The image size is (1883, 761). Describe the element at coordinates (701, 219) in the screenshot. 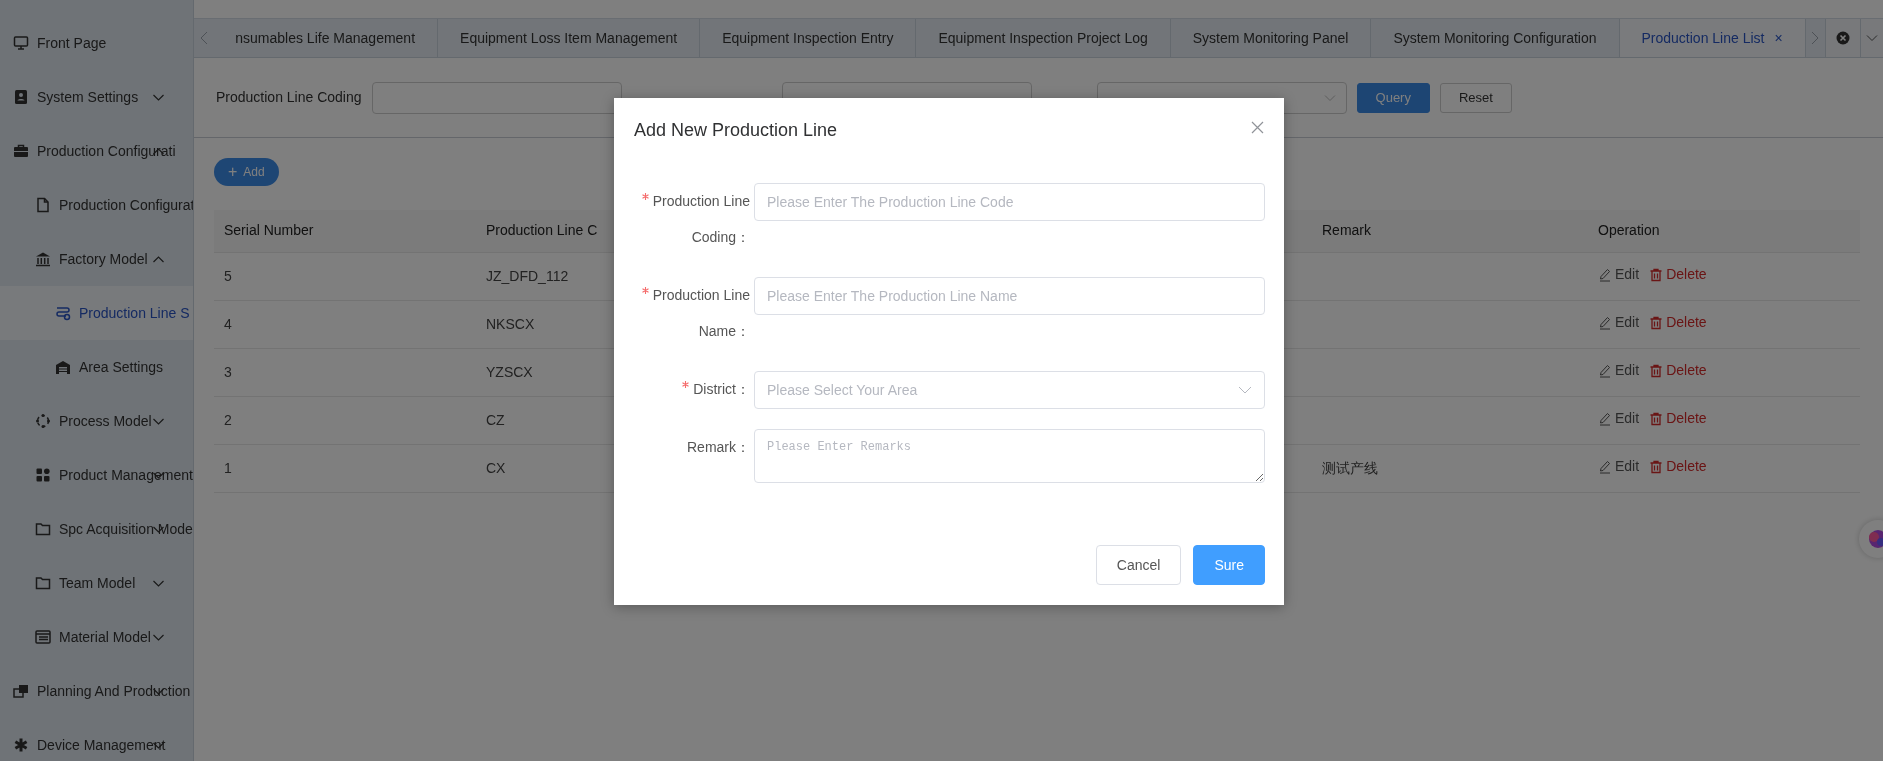

I see `field-label: Production Line Coding：` at that location.